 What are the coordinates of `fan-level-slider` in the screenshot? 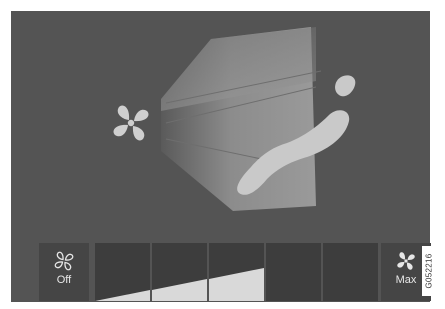 It's located at (236, 272).